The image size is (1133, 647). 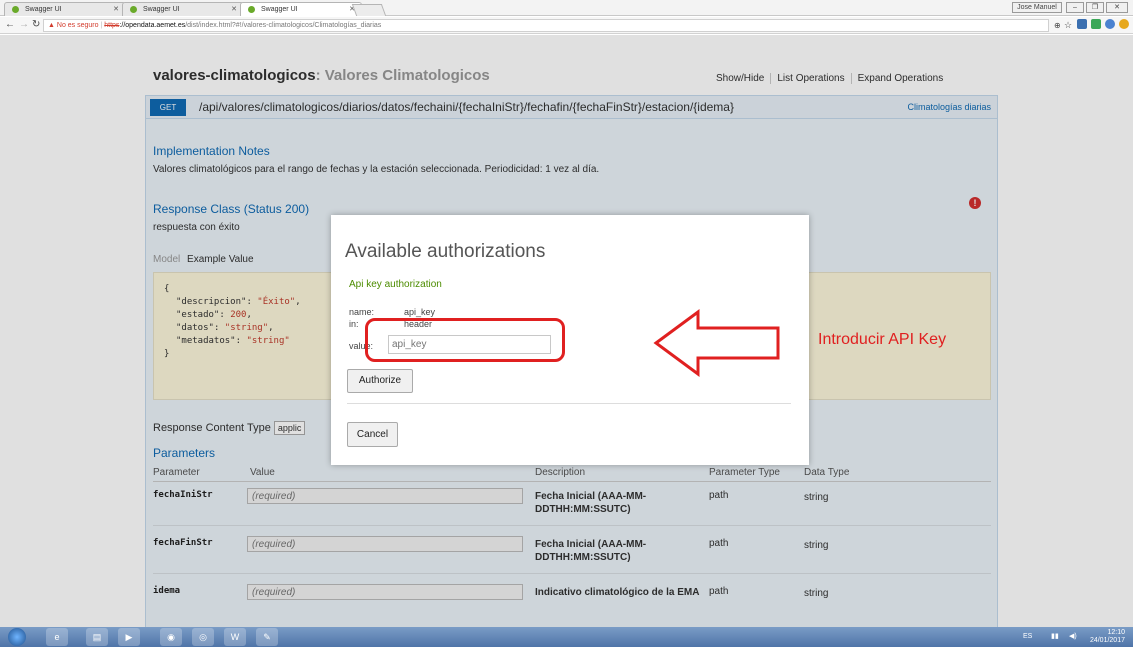 What do you see at coordinates (301, 9) in the screenshot?
I see `browser-tab-active: Swagger UI ✕` at bounding box center [301, 9].